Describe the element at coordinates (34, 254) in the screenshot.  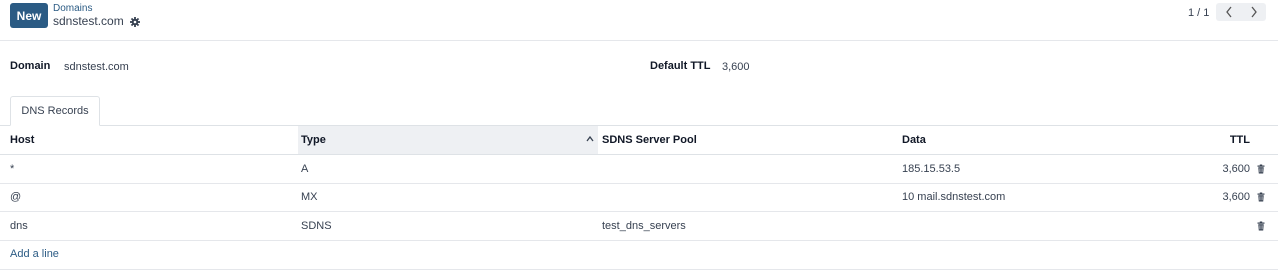
I see `add-a-line-link: Add a line` at that location.